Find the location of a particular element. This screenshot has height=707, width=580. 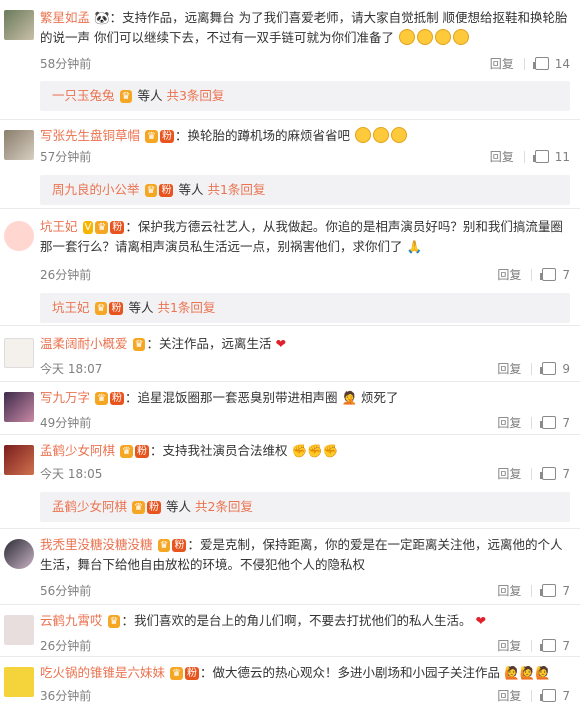

emoji-icon is located at coordinates (424, 37).